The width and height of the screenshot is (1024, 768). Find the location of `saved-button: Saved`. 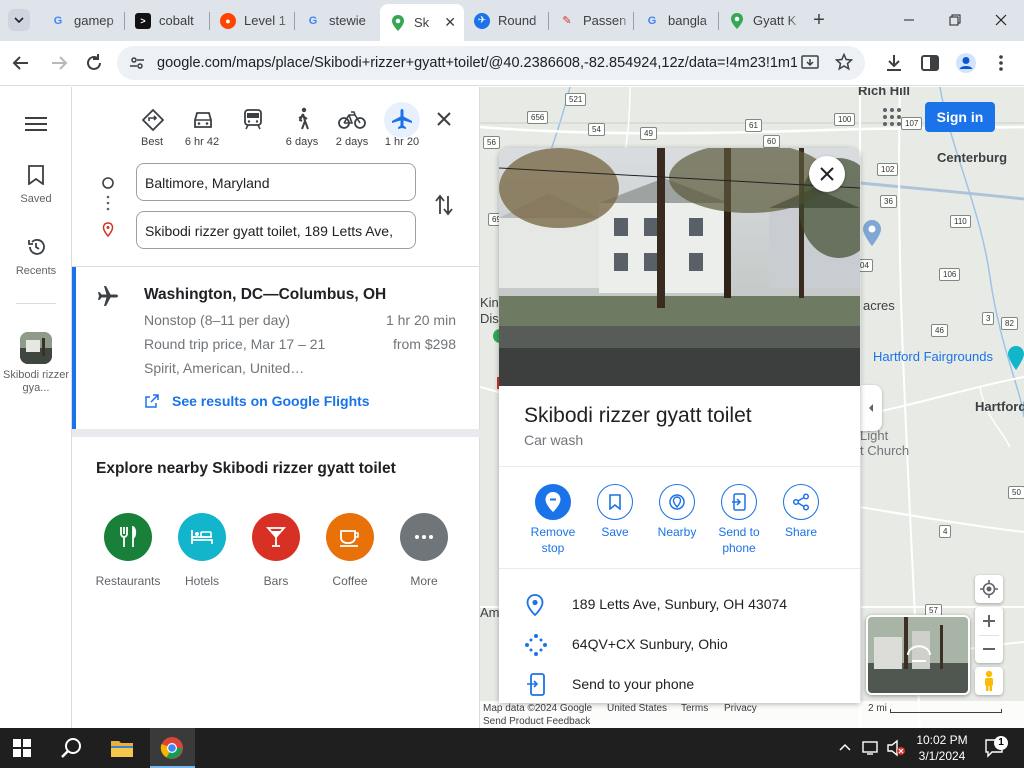

saved-button: Saved is located at coordinates (36, 185).